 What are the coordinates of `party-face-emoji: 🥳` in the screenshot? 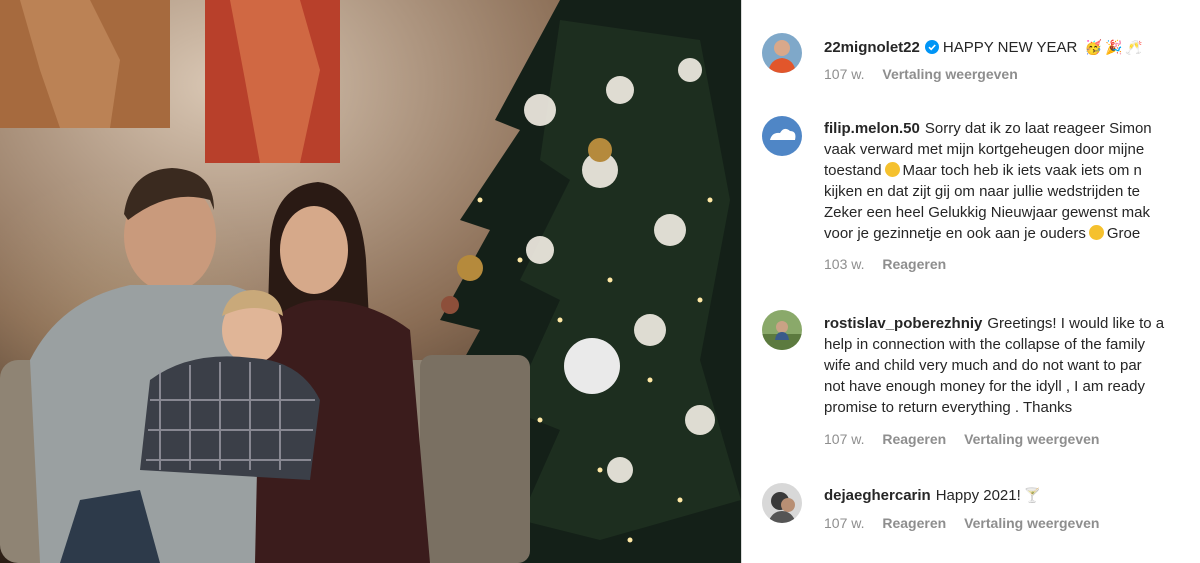 It's located at (1093, 47).